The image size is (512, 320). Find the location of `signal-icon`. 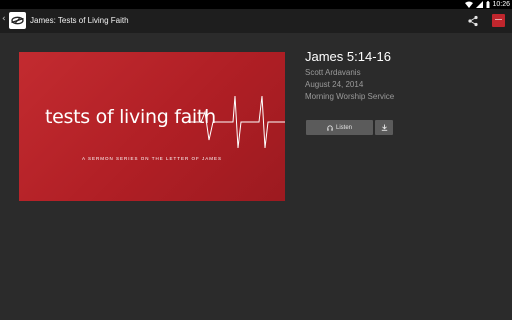

signal-icon is located at coordinates (479, 4).